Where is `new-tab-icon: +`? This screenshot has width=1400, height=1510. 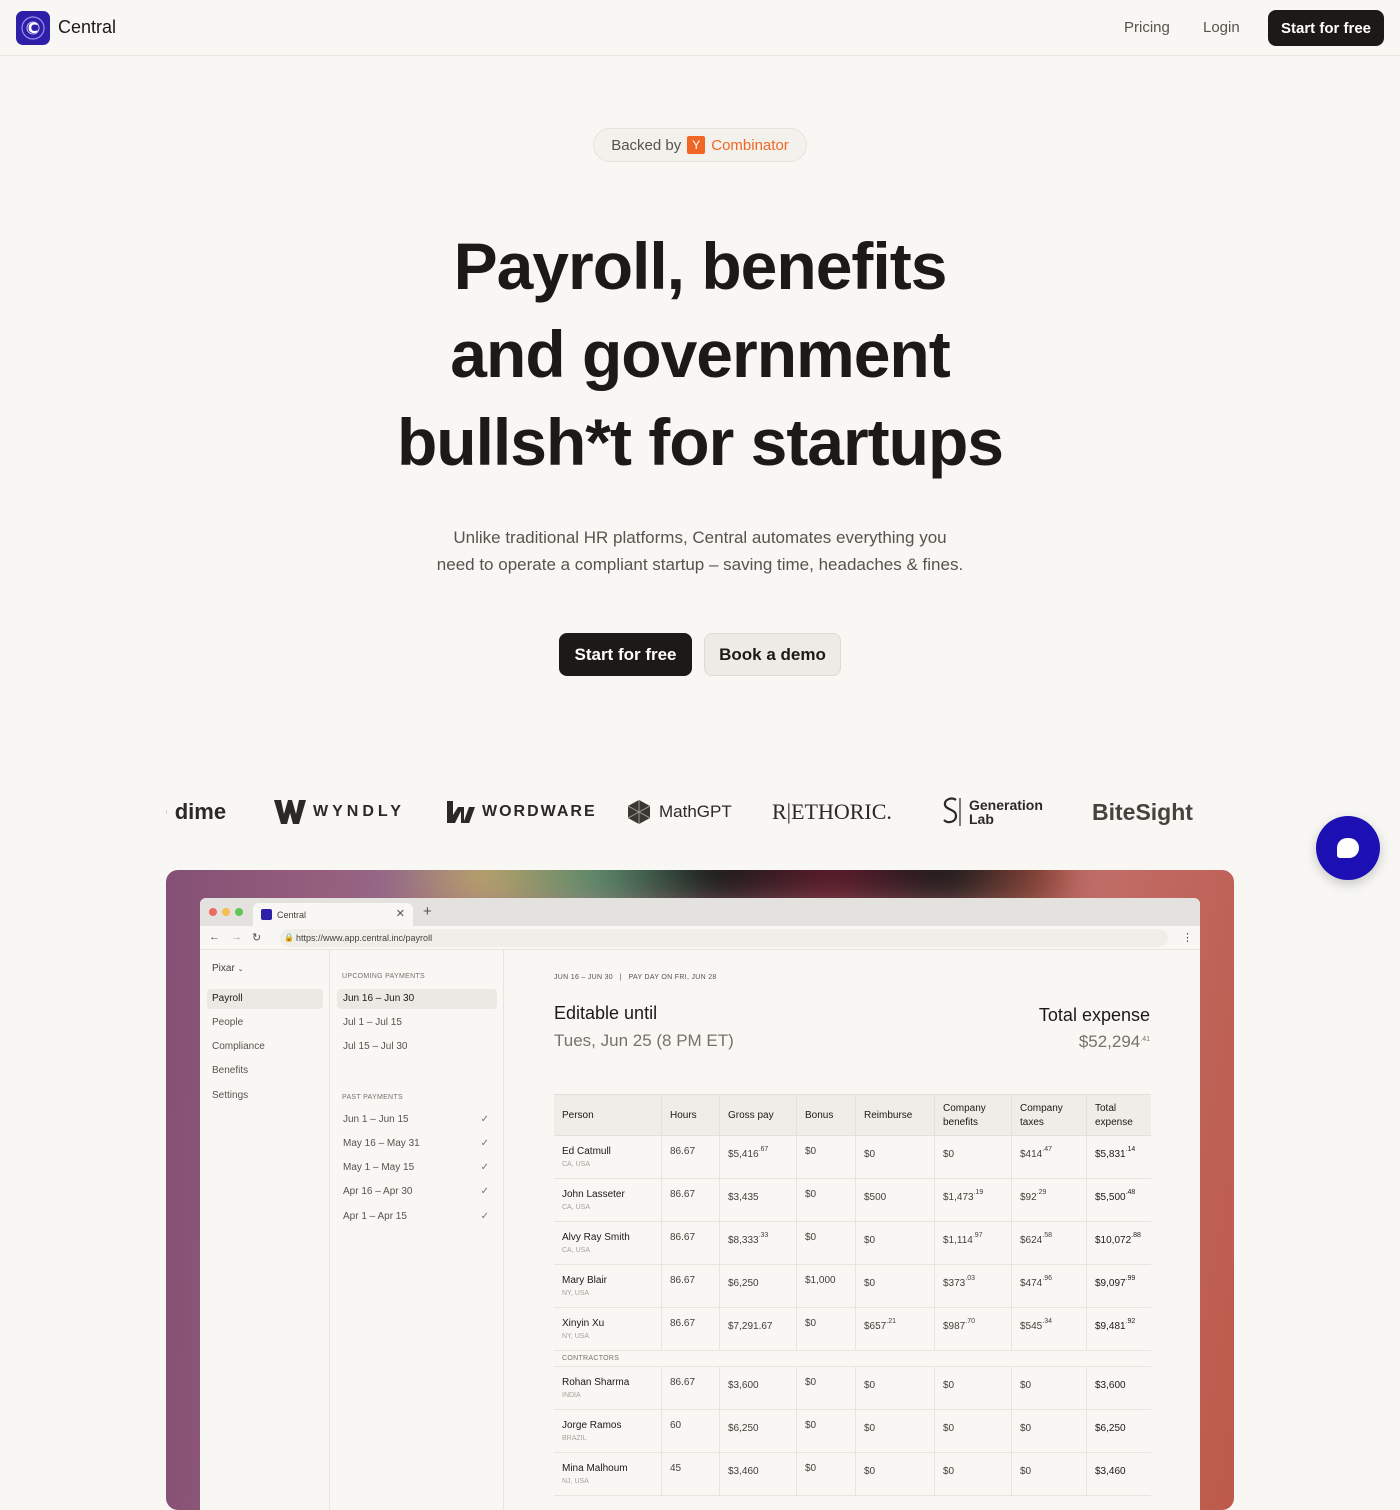 new-tab-icon: + is located at coordinates (427, 911).